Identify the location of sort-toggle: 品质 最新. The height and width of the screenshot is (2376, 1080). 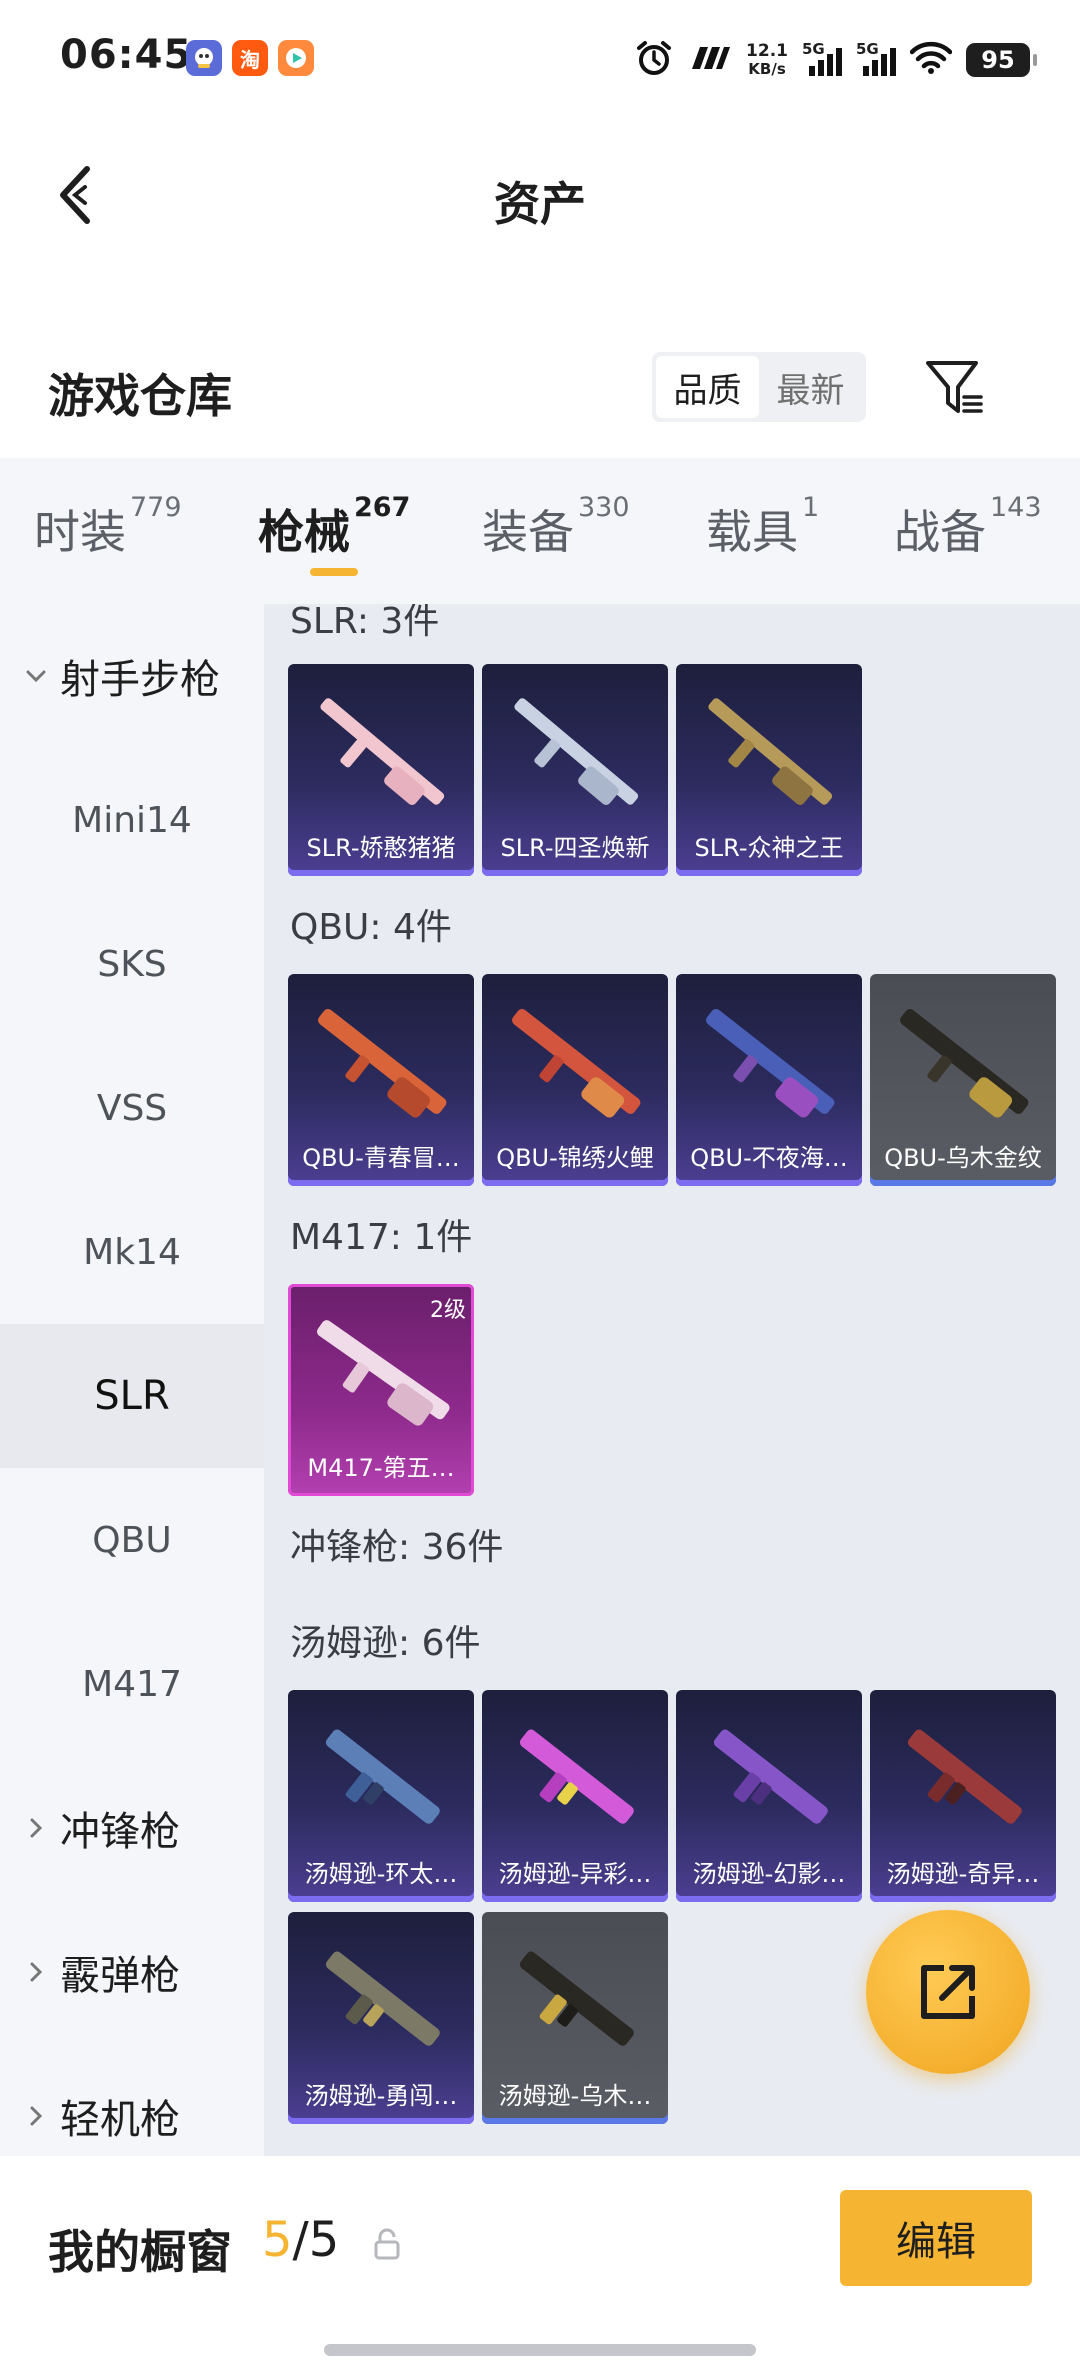
(759, 387).